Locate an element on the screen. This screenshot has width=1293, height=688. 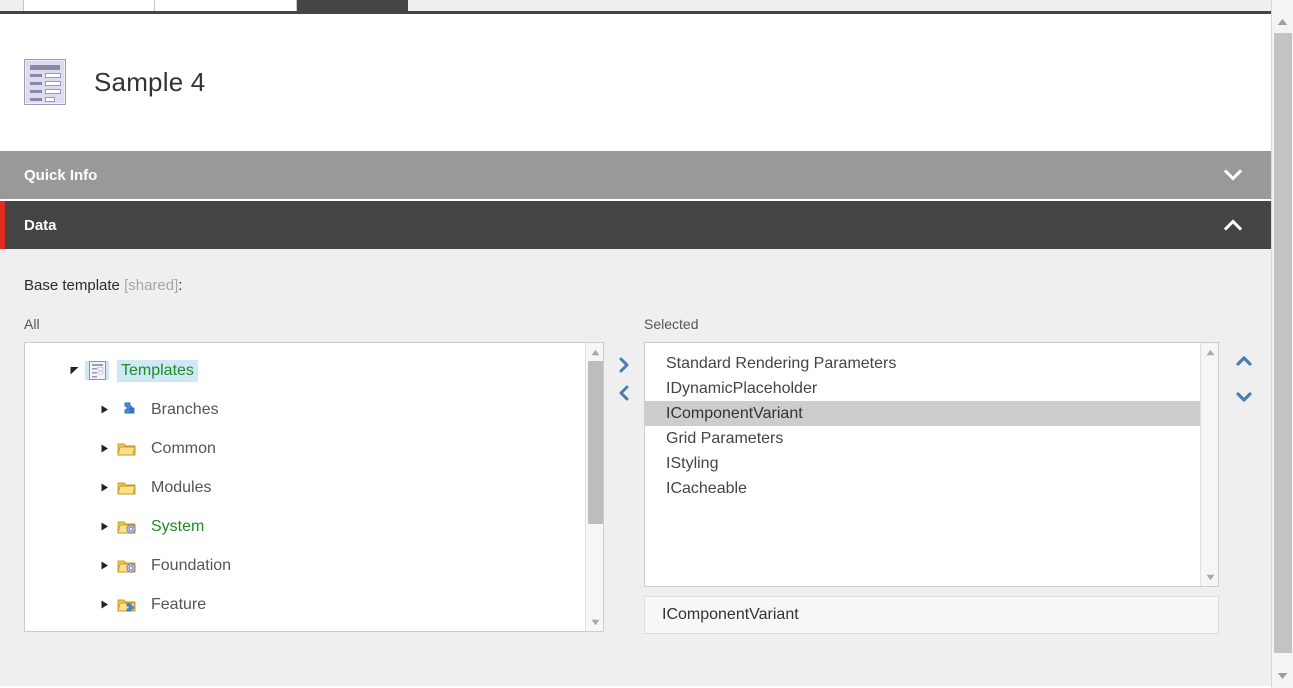
section-title-data: Data is located at coordinates (40, 225).